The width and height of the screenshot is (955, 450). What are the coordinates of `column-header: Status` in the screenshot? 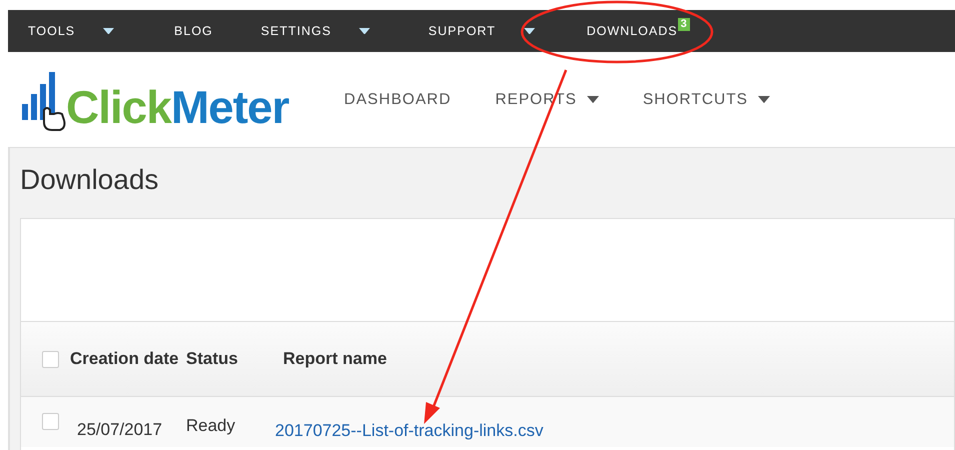 It's located at (234, 359).